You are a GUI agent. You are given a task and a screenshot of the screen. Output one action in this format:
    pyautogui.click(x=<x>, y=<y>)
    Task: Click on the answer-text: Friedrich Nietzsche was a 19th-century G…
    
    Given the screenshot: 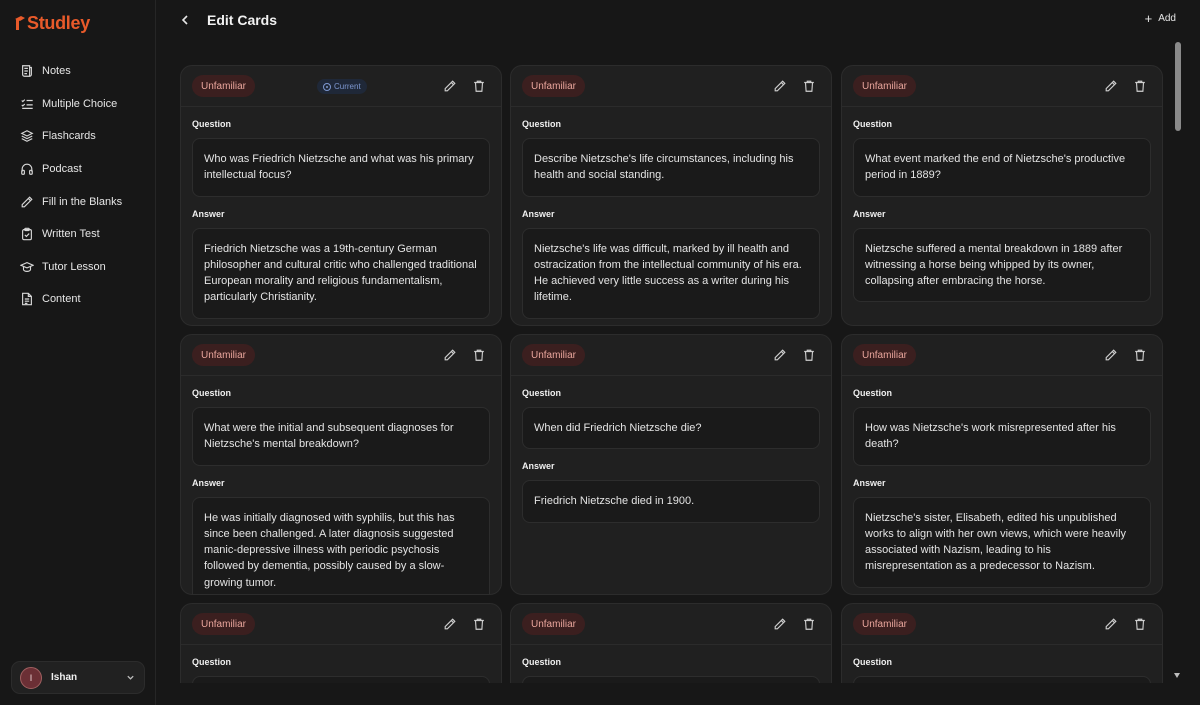 What is the action you would take?
    pyautogui.click(x=341, y=273)
    